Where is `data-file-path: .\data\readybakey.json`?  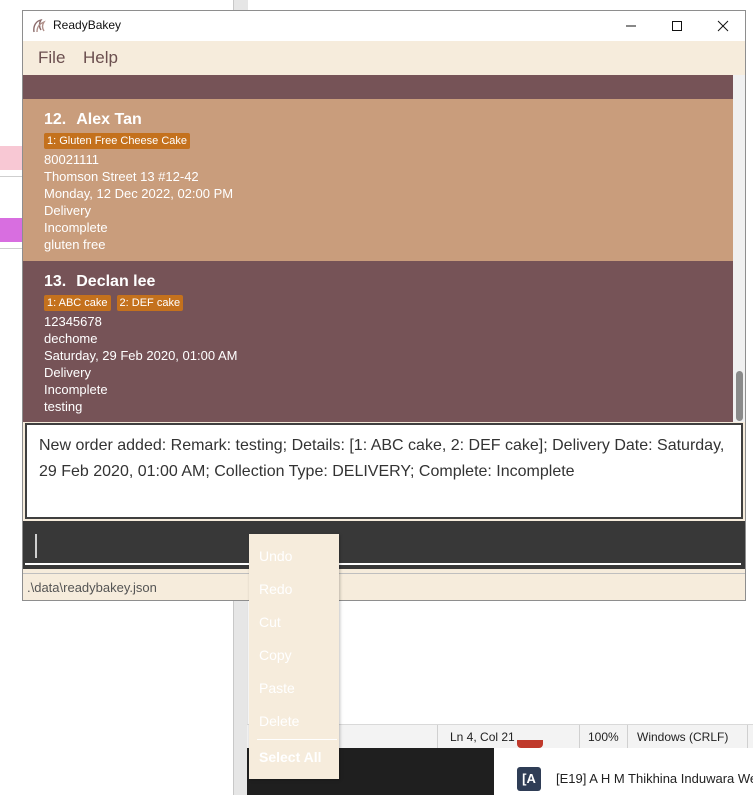 data-file-path: .\data\readybakey.json is located at coordinates (92, 587).